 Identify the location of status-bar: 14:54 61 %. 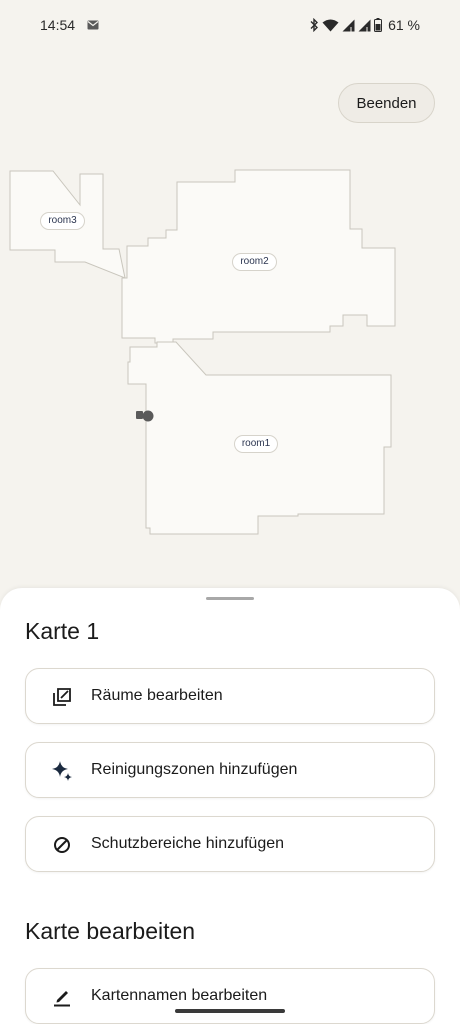
(230, 26).